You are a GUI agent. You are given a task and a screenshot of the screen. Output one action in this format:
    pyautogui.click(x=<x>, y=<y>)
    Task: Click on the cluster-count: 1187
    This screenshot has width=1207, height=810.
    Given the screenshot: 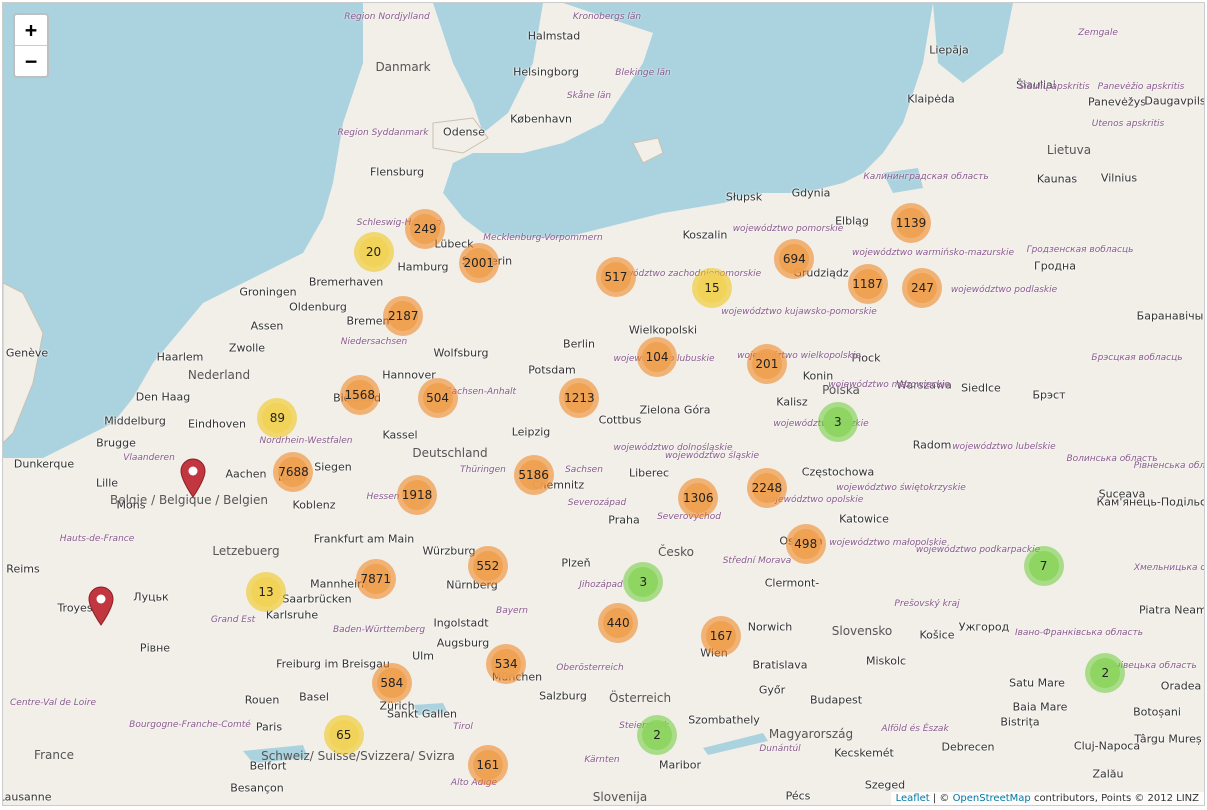 What is the action you would take?
    pyautogui.click(x=867, y=283)
    